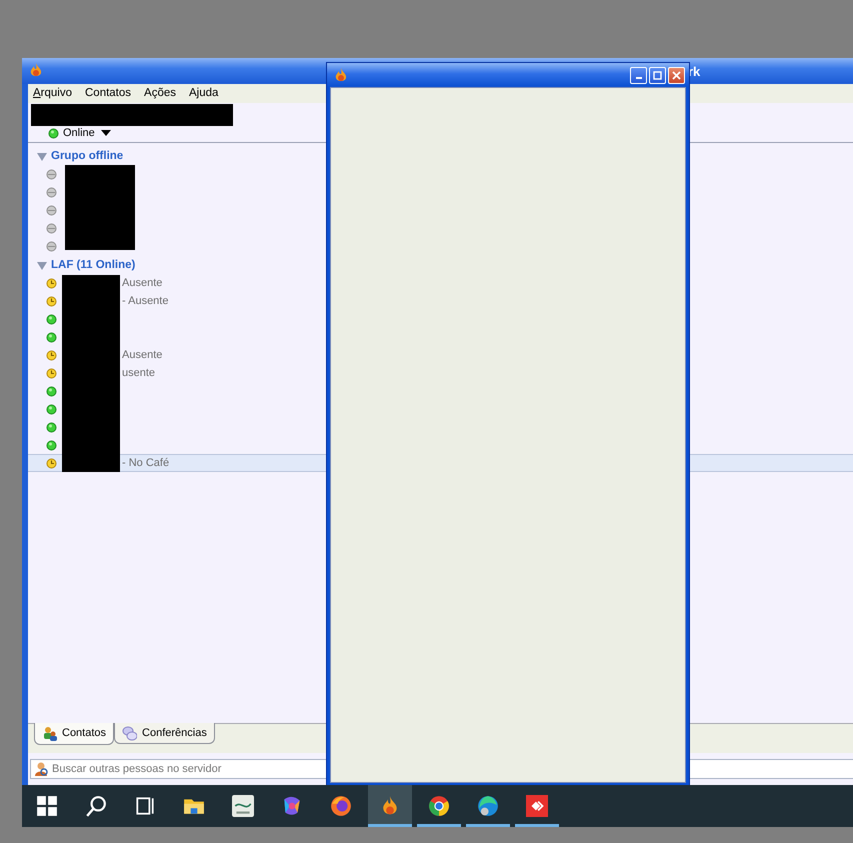 This screenshot has width=853, height=843. Describe the element at coordinates (47, 806) in the screenshot. I see `windows-logo-icon` at that location.